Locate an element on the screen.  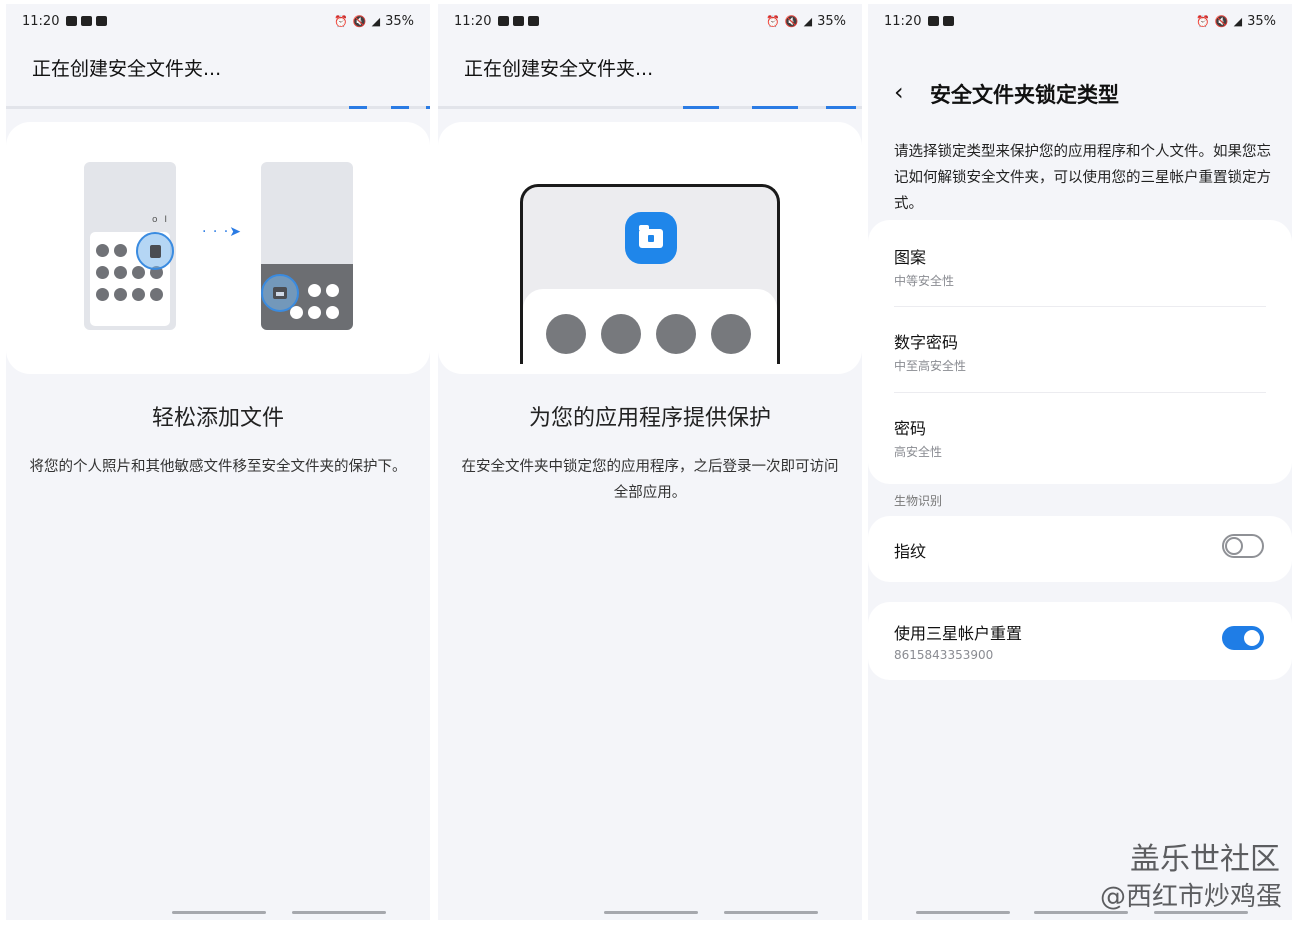
lock-option-pattern: 图案 中等安全性 is located at coordinates (1079, 266).